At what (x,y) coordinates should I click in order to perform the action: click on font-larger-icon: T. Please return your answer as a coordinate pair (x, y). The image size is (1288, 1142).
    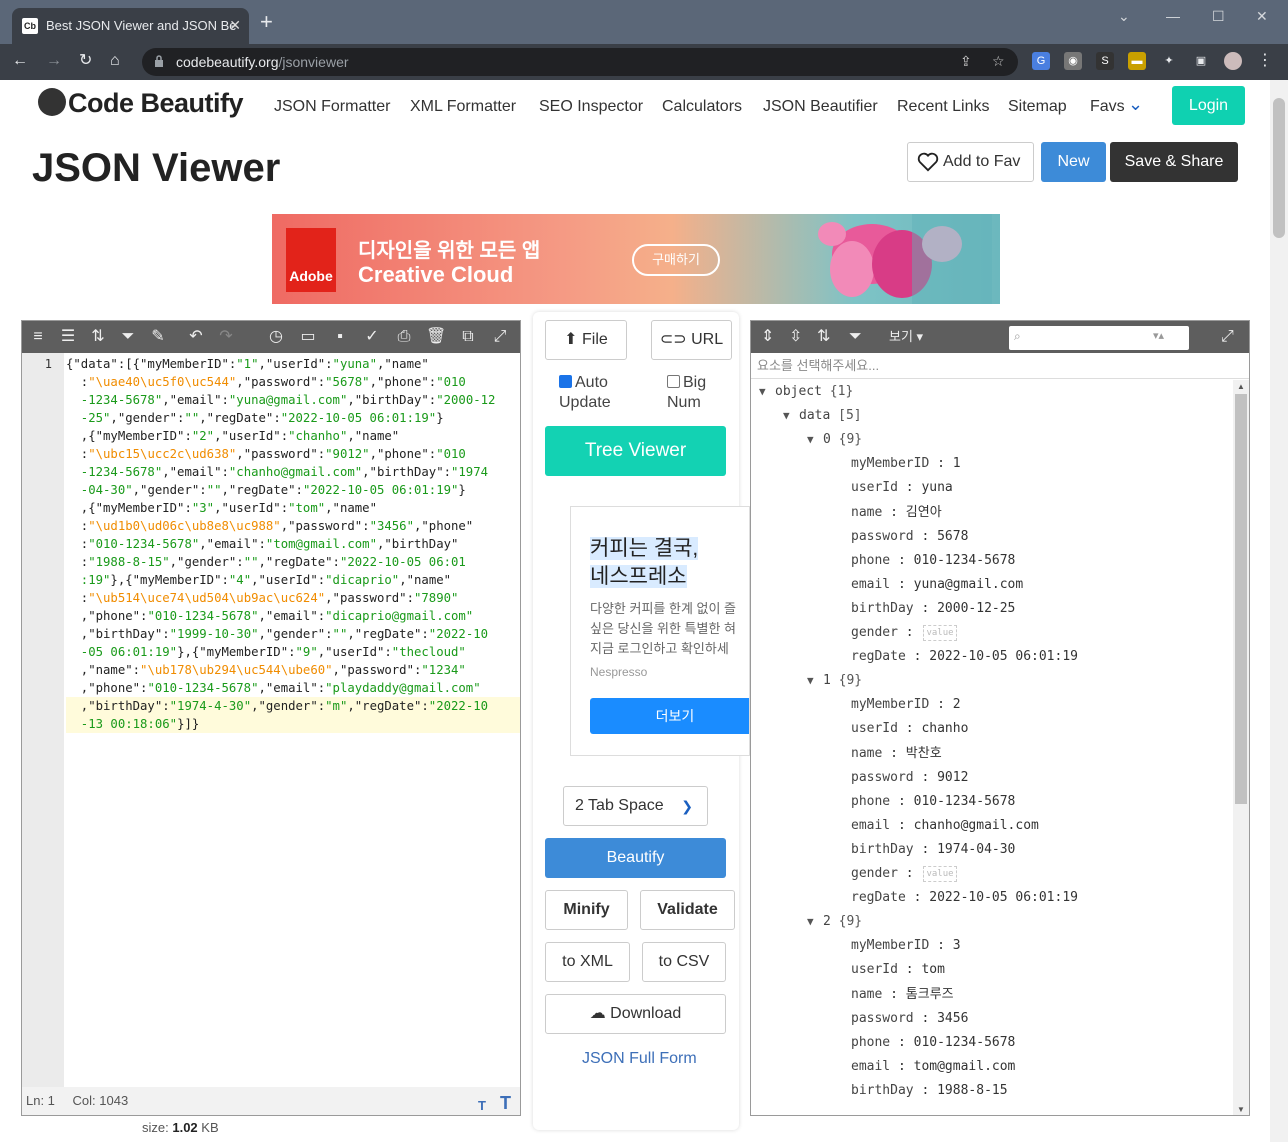
    Looking at the image, I should click on (505, 1103).